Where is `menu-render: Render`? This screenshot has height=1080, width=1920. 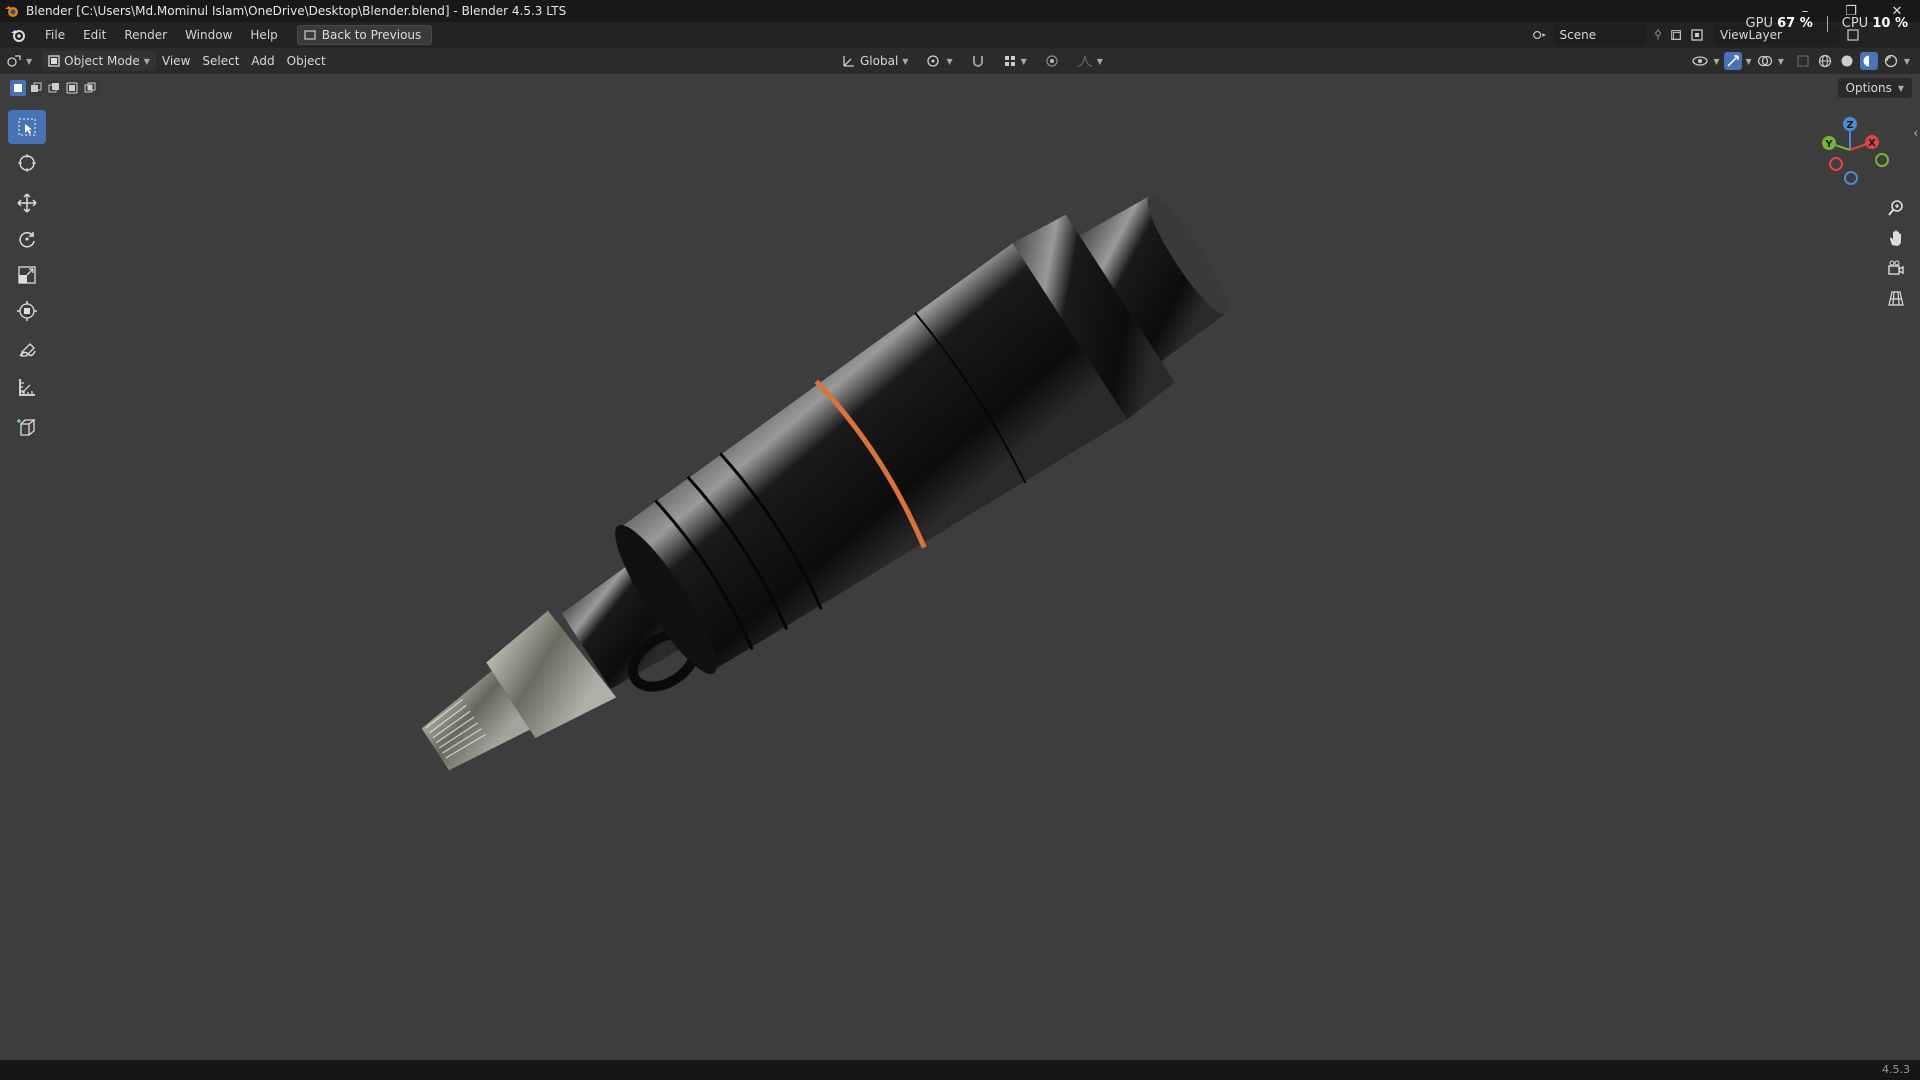 menu-render: Render is located at coordinates (145, 35).